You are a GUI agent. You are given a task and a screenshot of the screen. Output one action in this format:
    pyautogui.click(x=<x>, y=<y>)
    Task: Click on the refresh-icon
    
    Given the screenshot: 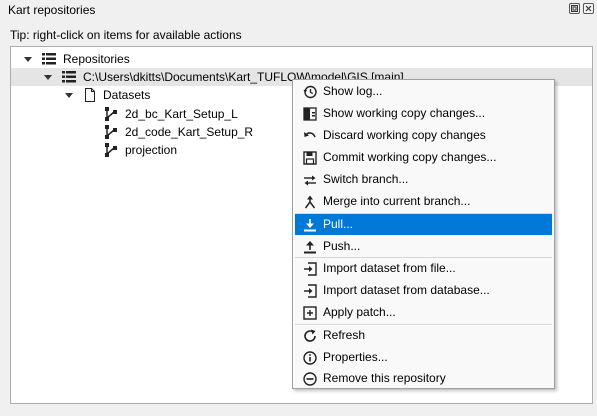 What is the action you would take?
    pyautogui.click(x=310, y=335)
    